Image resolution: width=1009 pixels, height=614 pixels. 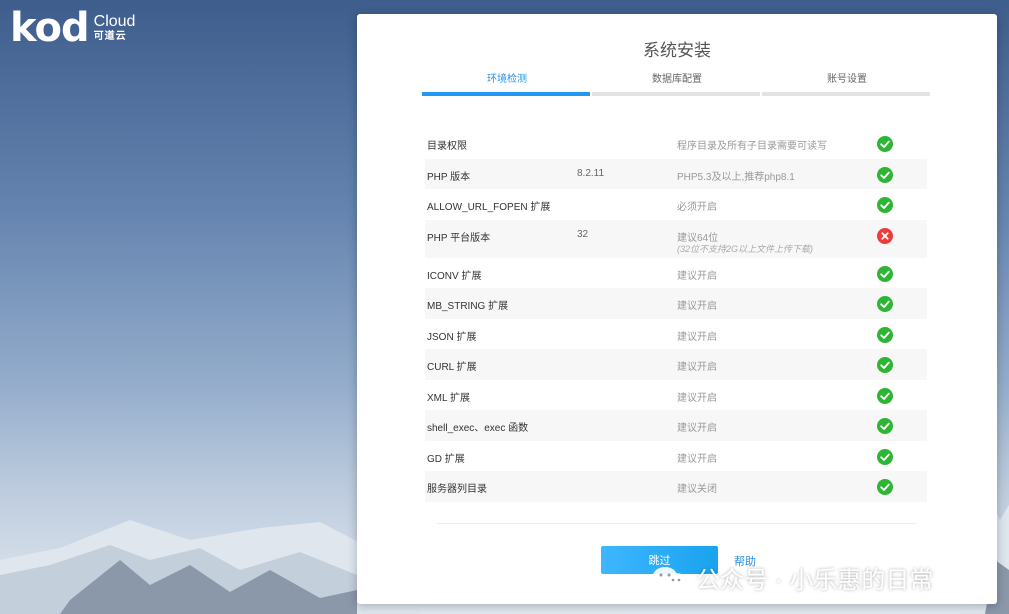 What do you see at coordinates (676, 204) in the screenshot?
I see `table-row: ALLOW_URL_FOPEN 扩展 必须开启` at bounding box center [676, 204].